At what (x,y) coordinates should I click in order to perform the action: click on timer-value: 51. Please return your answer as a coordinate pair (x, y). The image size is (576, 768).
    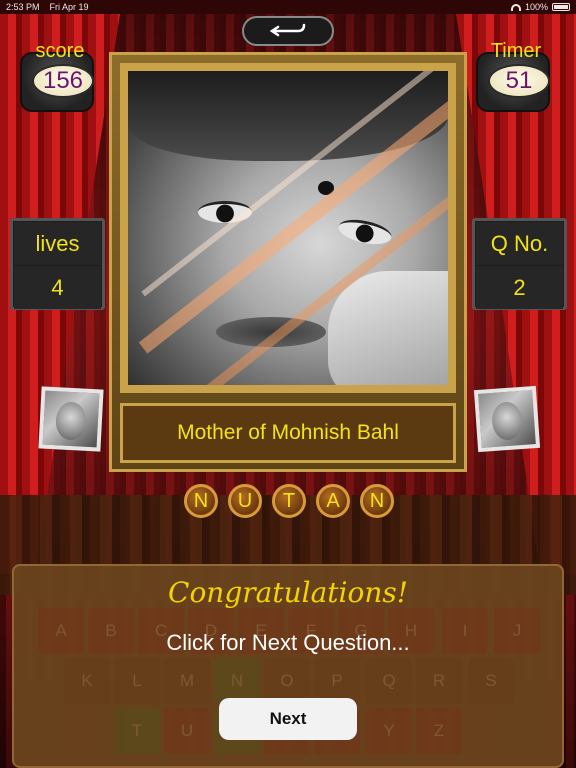
    Looking at the image, I should click on (519, 81).